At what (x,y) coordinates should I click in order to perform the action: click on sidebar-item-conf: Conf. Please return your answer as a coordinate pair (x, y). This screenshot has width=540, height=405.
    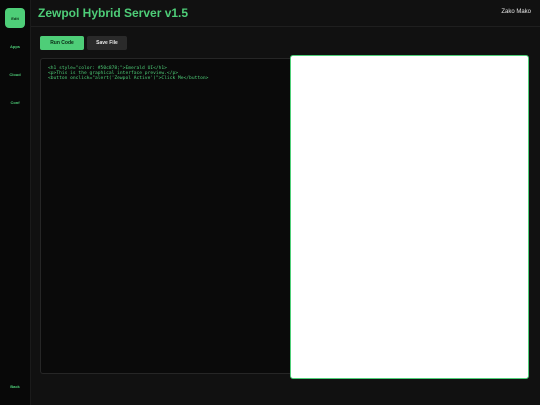
    Looking at the image, I should click on (15, 102).